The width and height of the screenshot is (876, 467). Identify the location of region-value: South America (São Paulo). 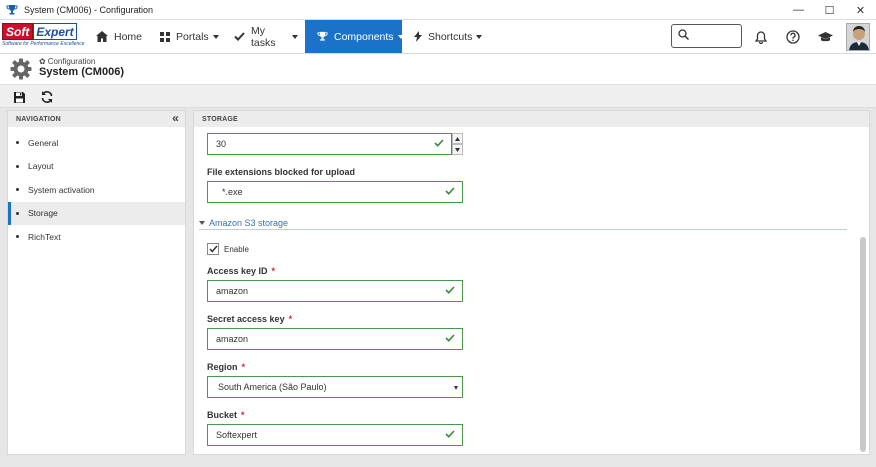
(272, 387).